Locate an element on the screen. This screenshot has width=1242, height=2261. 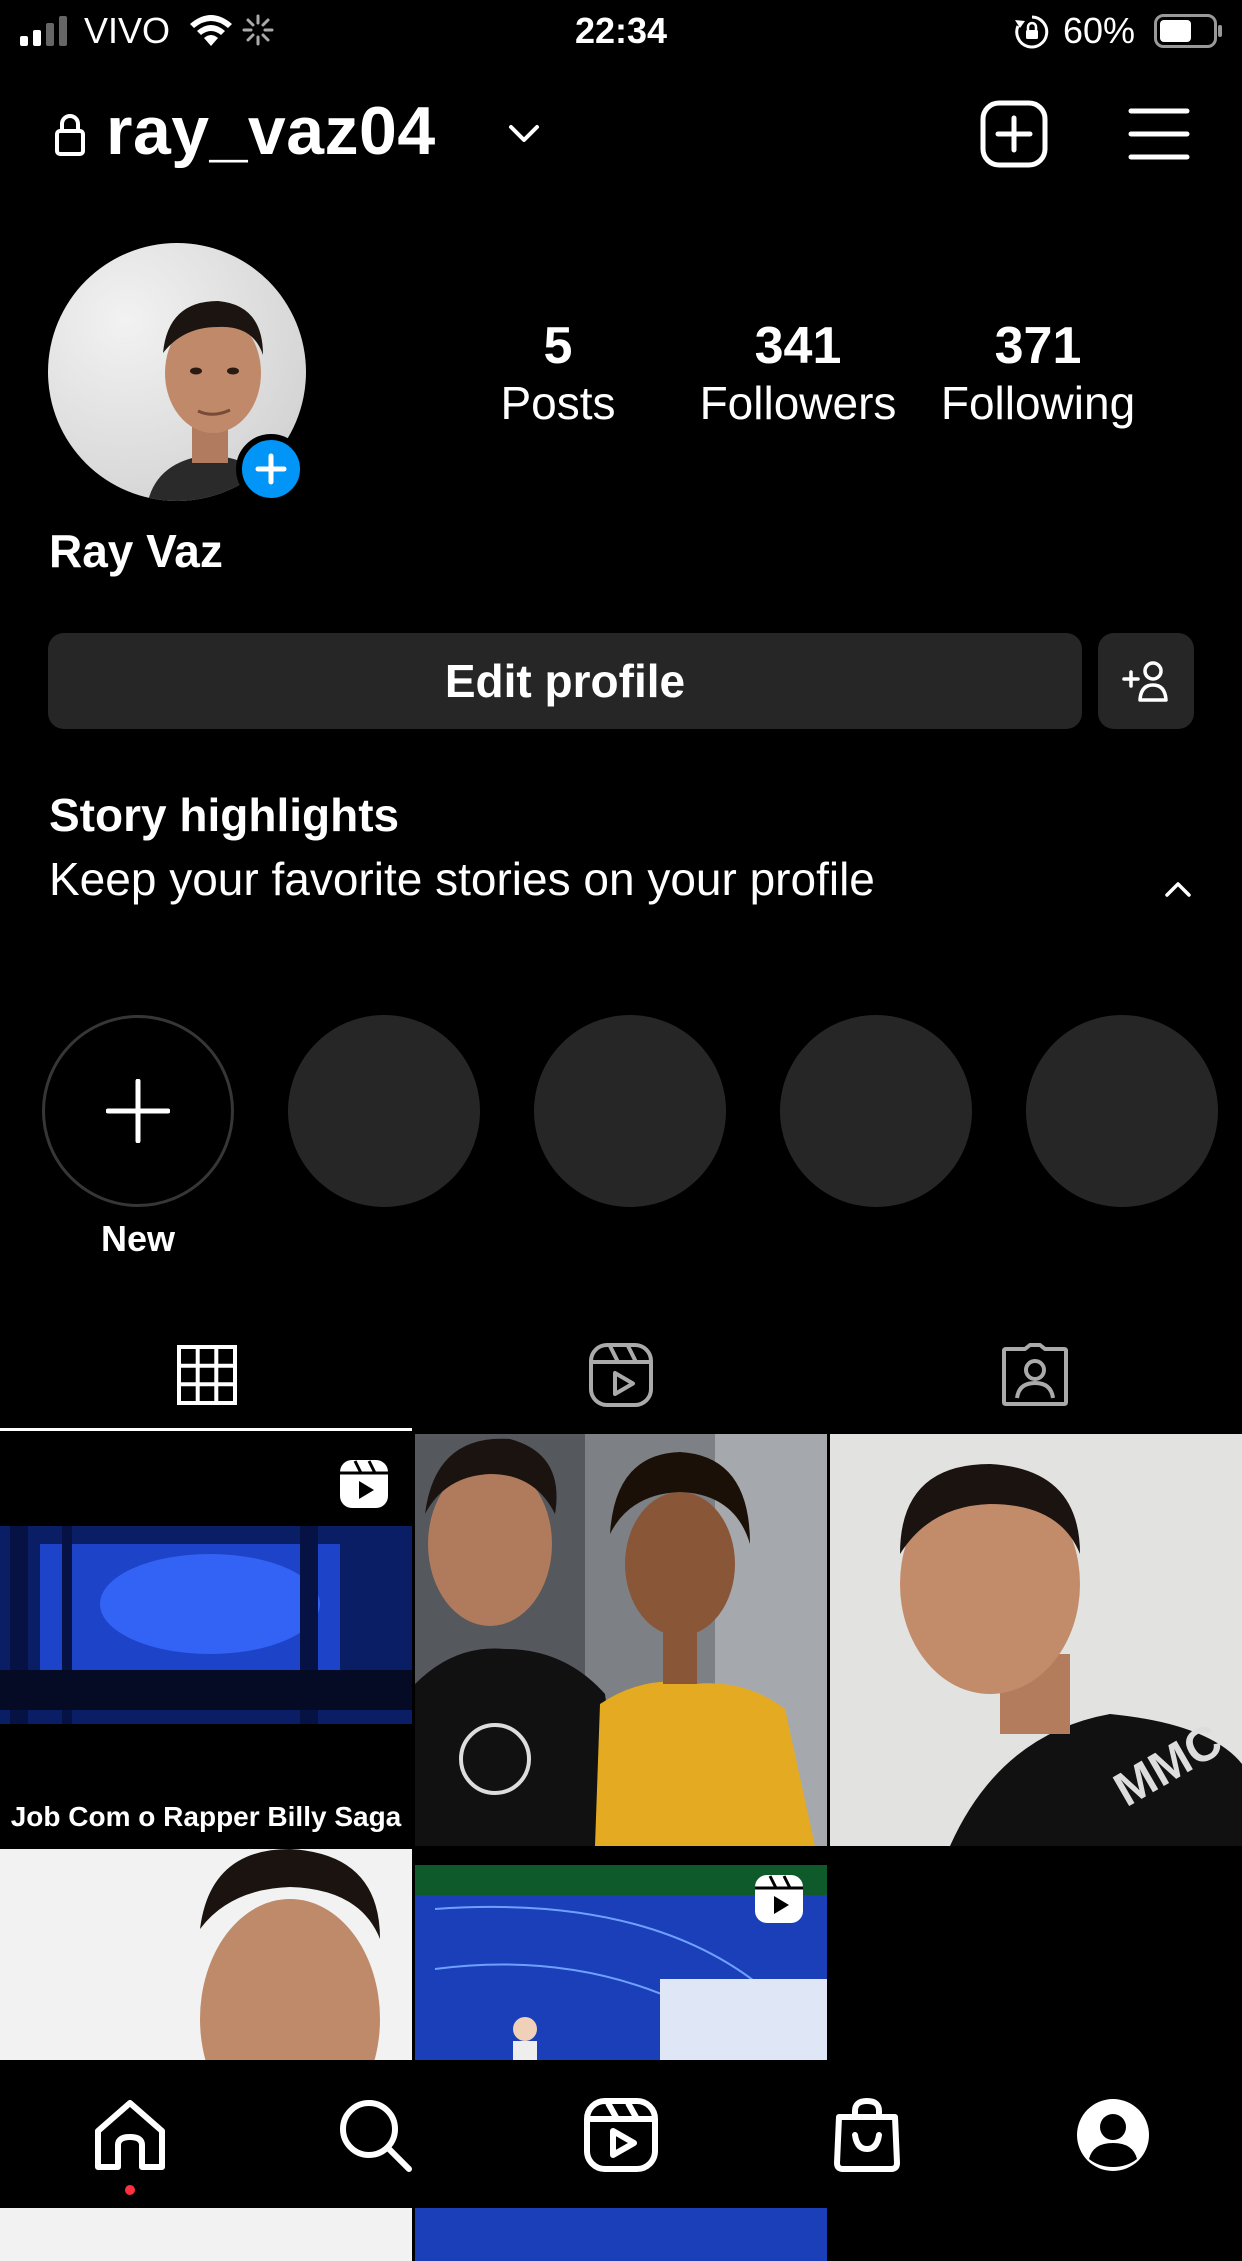
discover-people-button is located at coordinates (1146, 681).